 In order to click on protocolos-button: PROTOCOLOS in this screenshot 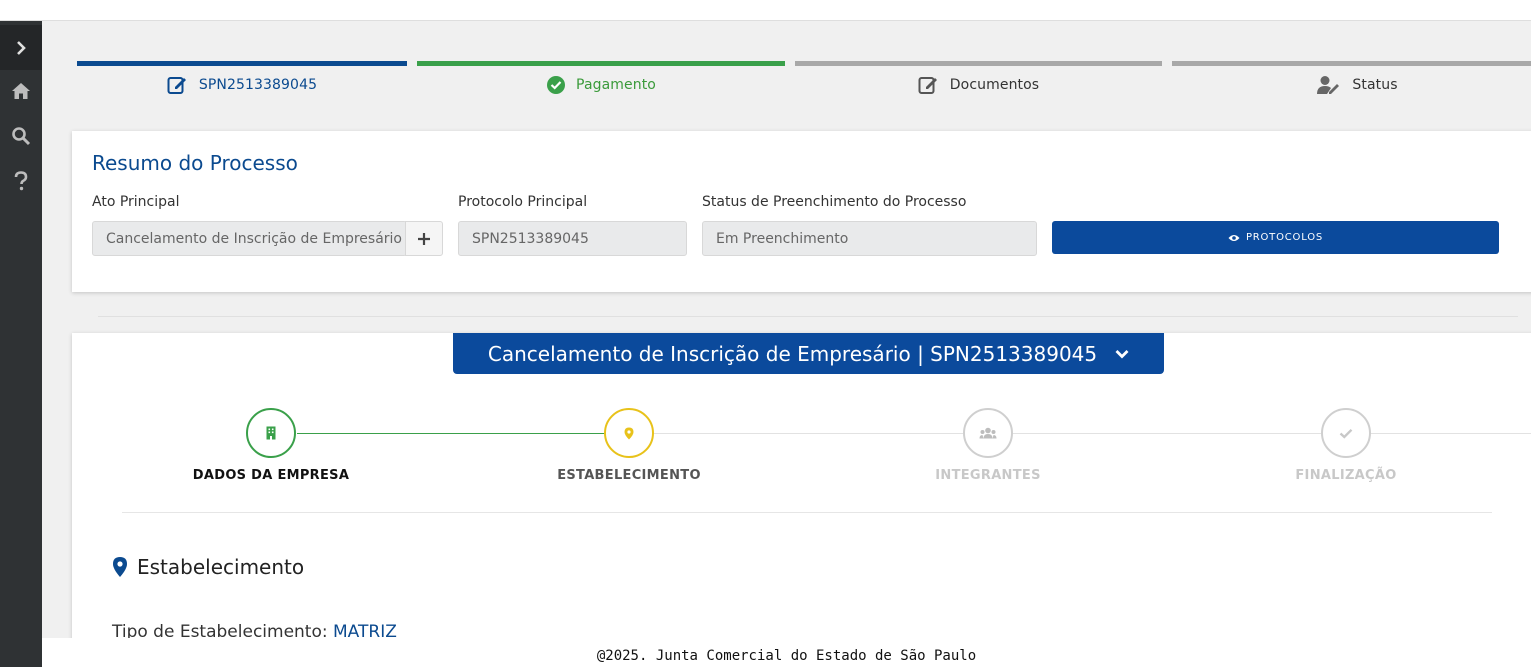, I will do `click(1275, 237)`.